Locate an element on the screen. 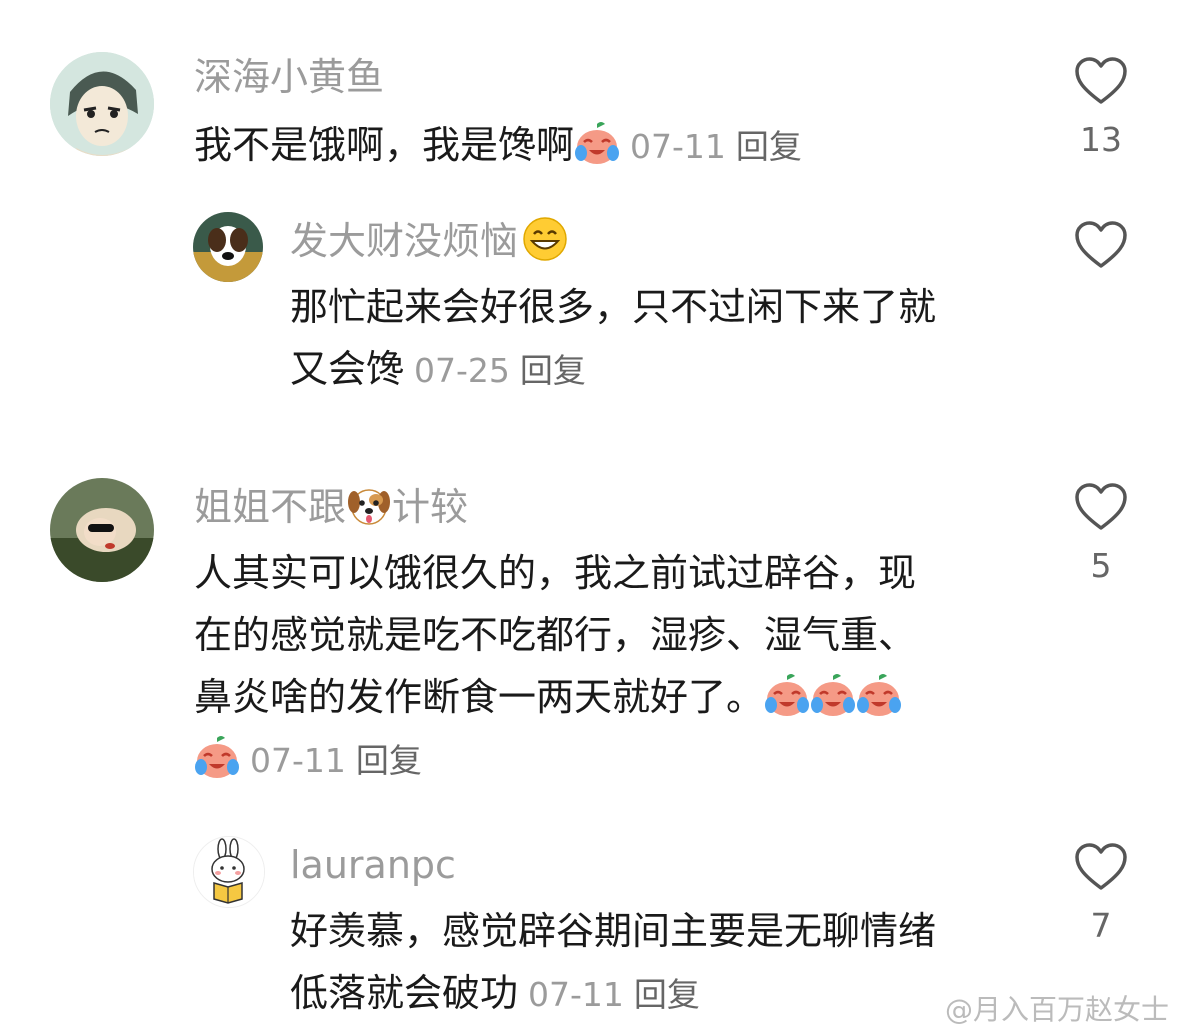  like-area is located at coordinates (1101, 245).